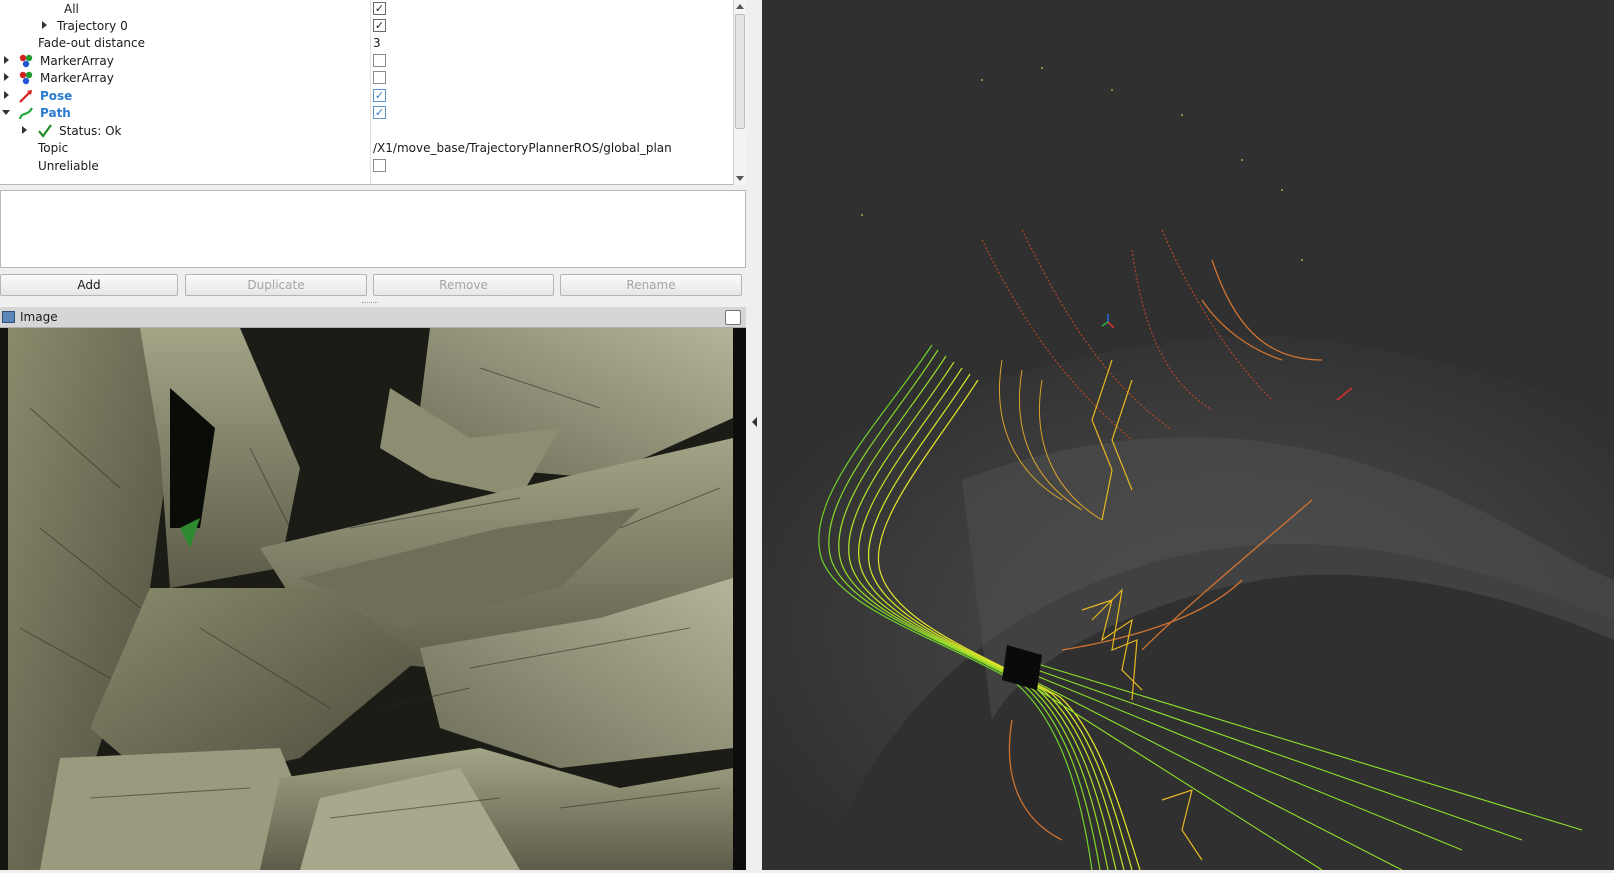  What do you see at coordinates (379, 112) in the screenshot?
I see `path-checkbox: ✓` at bounding box center [379, 112].